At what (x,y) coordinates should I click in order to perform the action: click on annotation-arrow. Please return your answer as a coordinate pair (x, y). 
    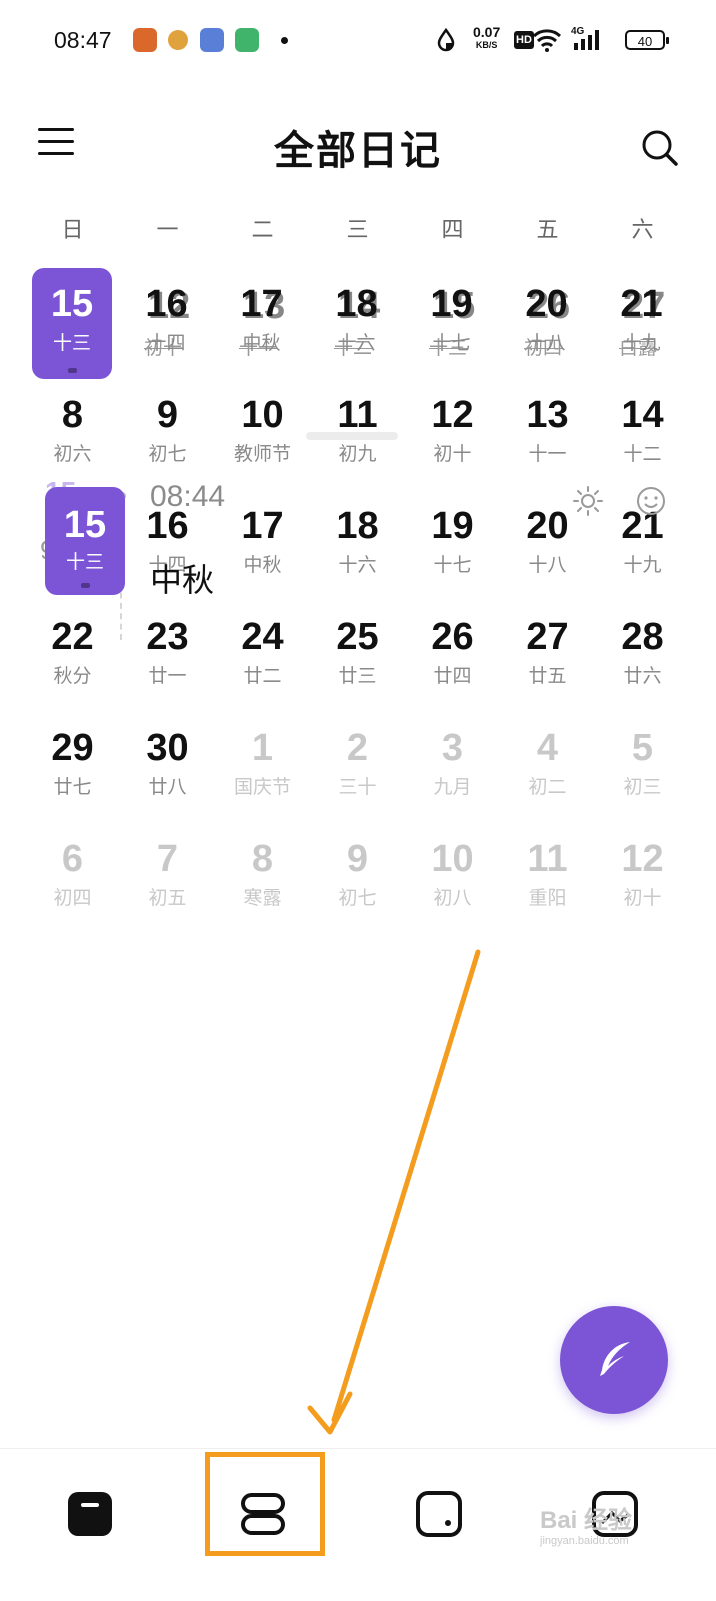
    Looking at the image, I should click on (394, 1192).